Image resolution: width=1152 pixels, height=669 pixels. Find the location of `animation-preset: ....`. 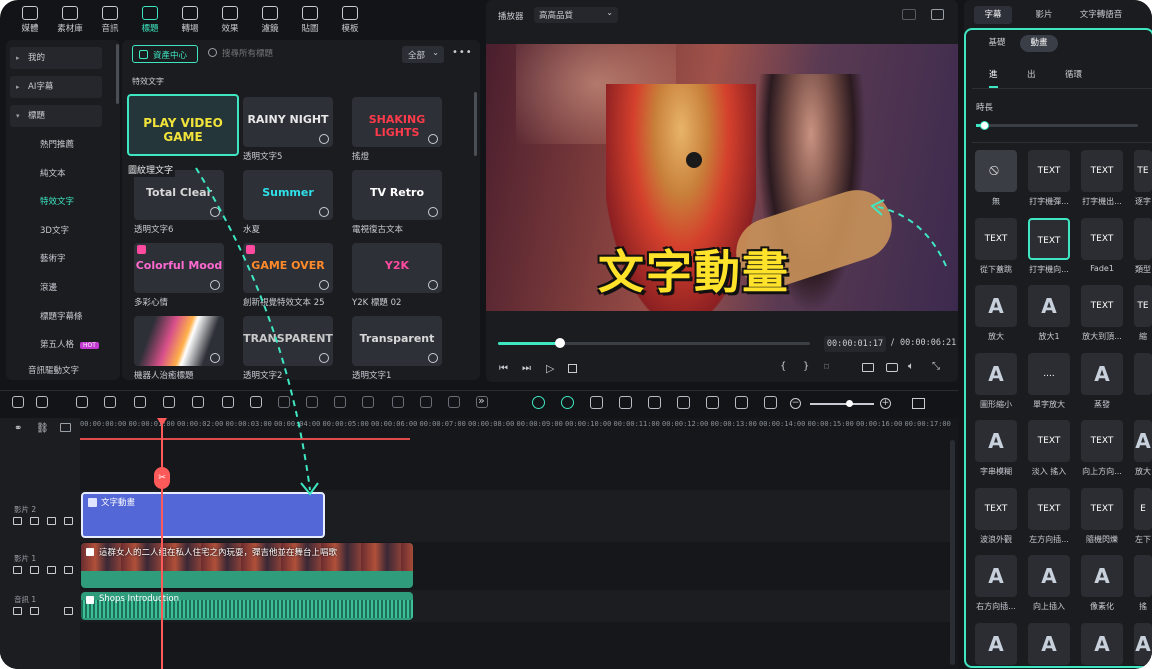

animation-preset: .... is located at coordinates (1049, 373).